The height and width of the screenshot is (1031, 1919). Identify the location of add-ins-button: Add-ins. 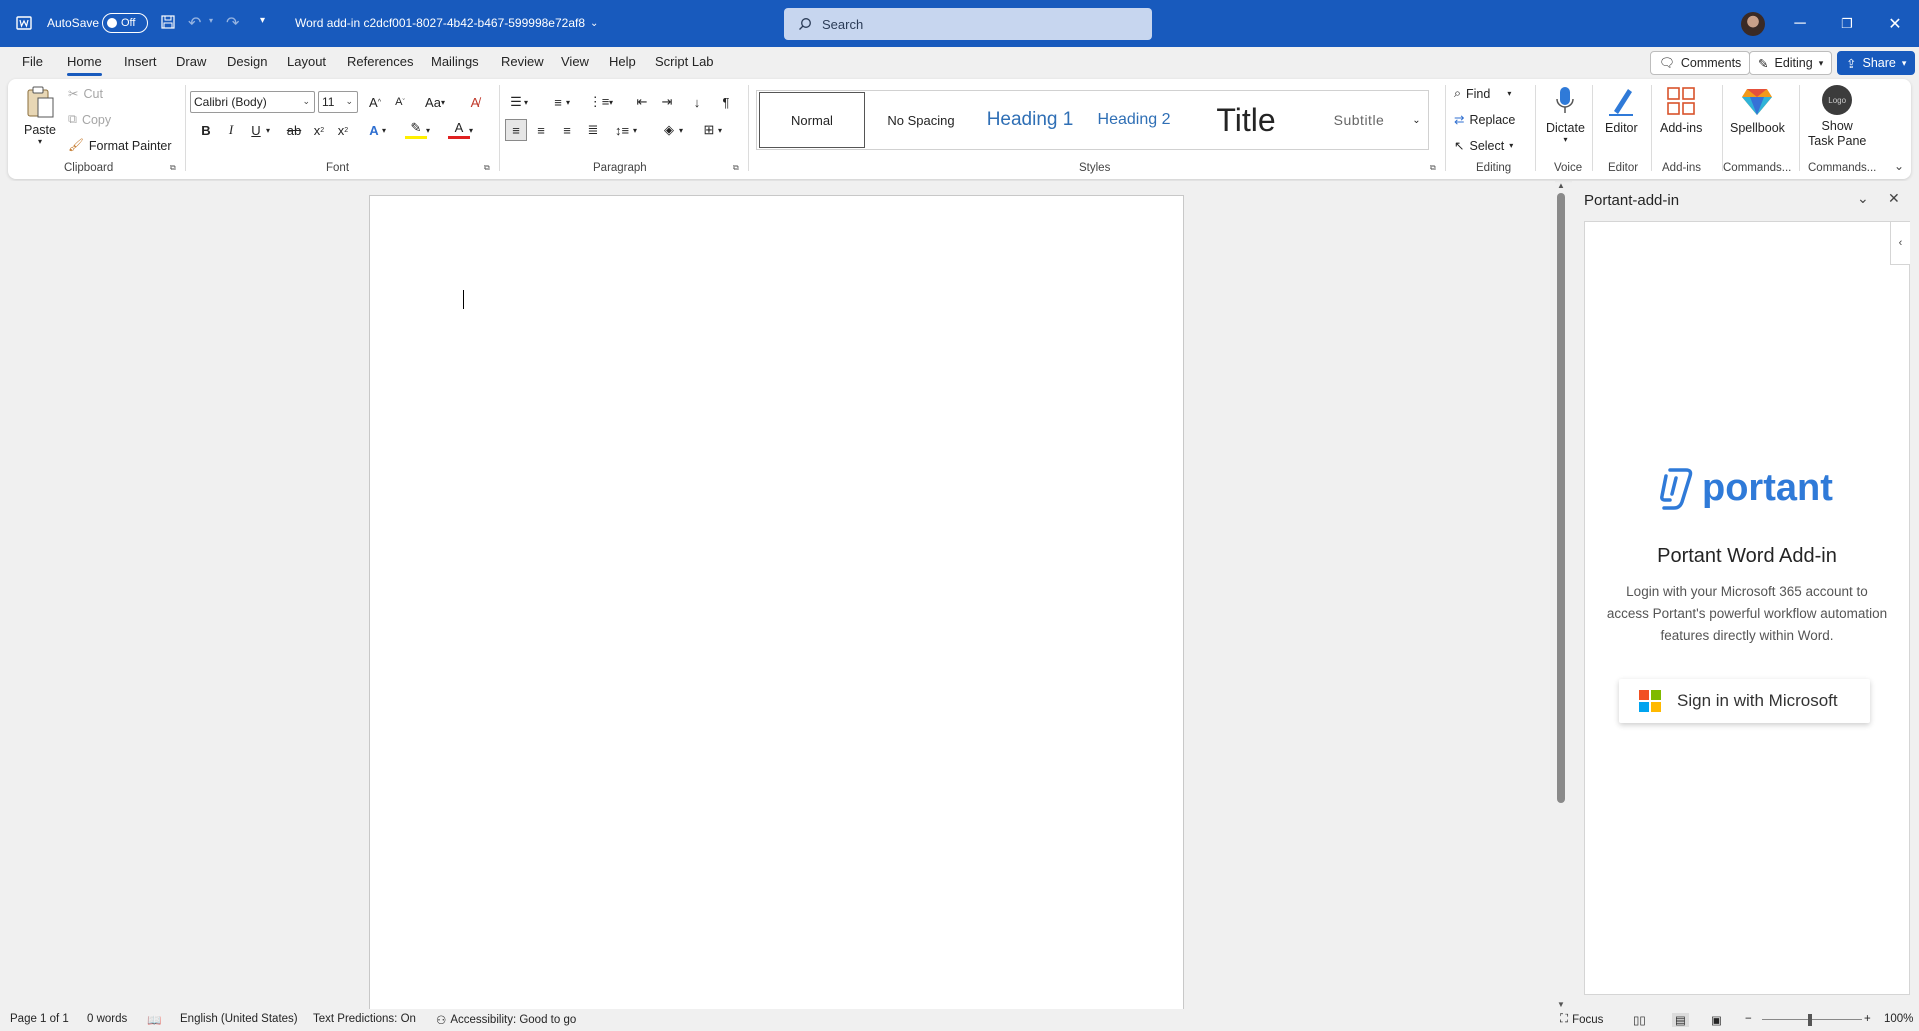
(1681, 110).